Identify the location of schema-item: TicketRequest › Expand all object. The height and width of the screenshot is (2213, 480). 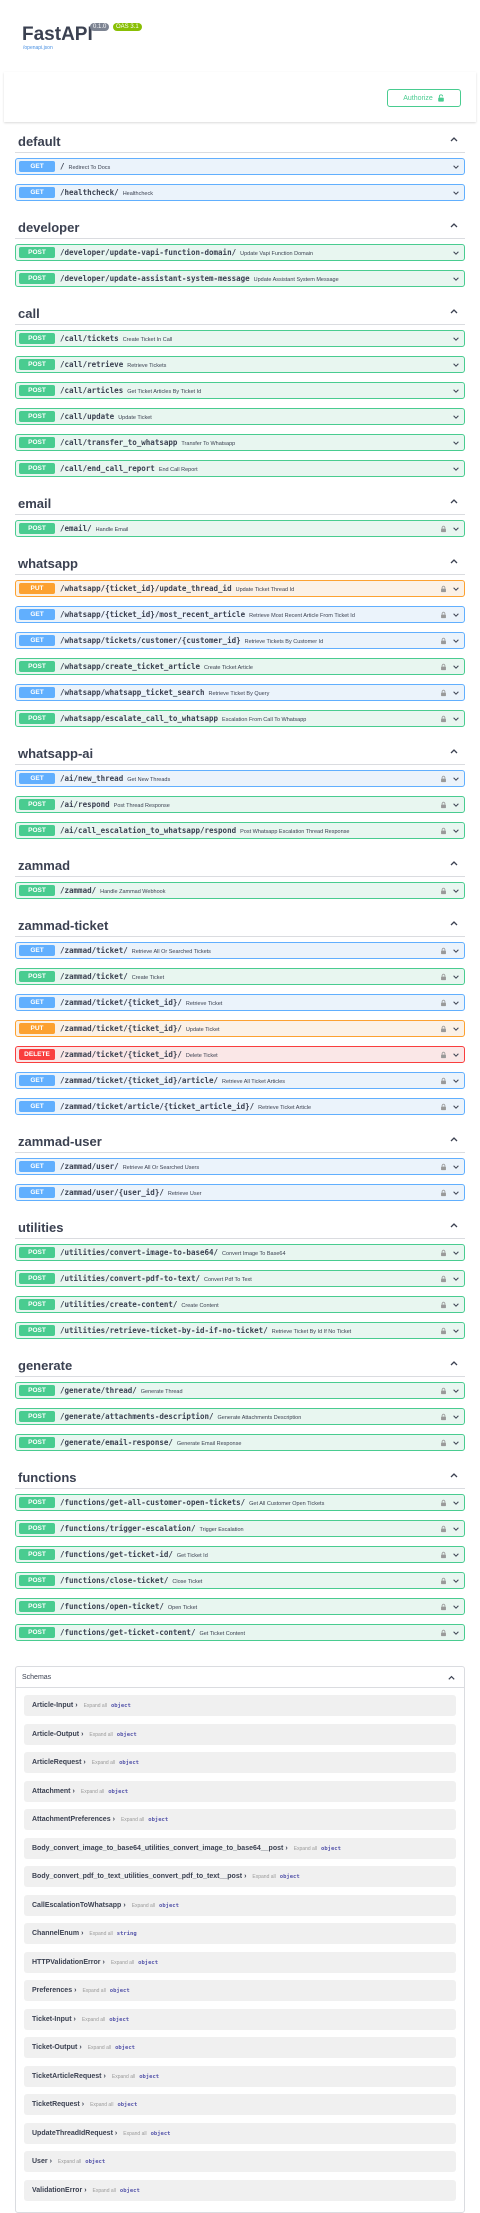
(240, 2104).